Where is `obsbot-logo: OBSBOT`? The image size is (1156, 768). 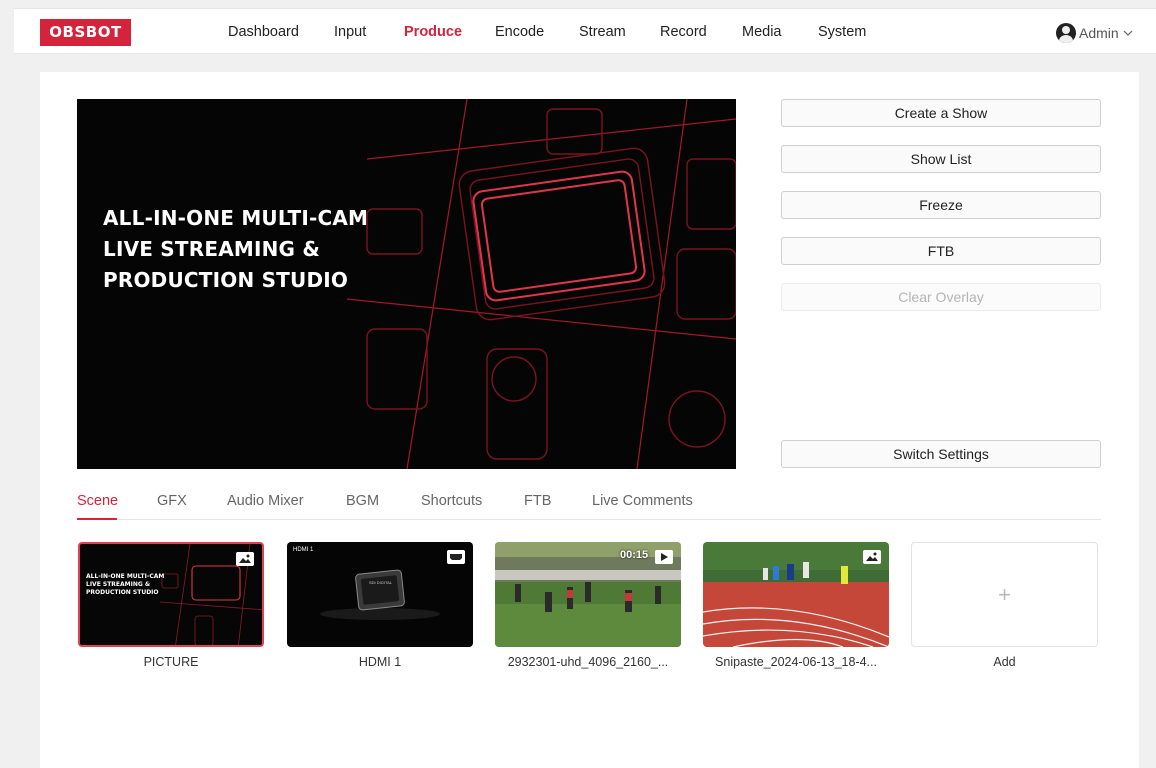 obsbot-logo: OBSBOT is located at coordinates (85, 32).